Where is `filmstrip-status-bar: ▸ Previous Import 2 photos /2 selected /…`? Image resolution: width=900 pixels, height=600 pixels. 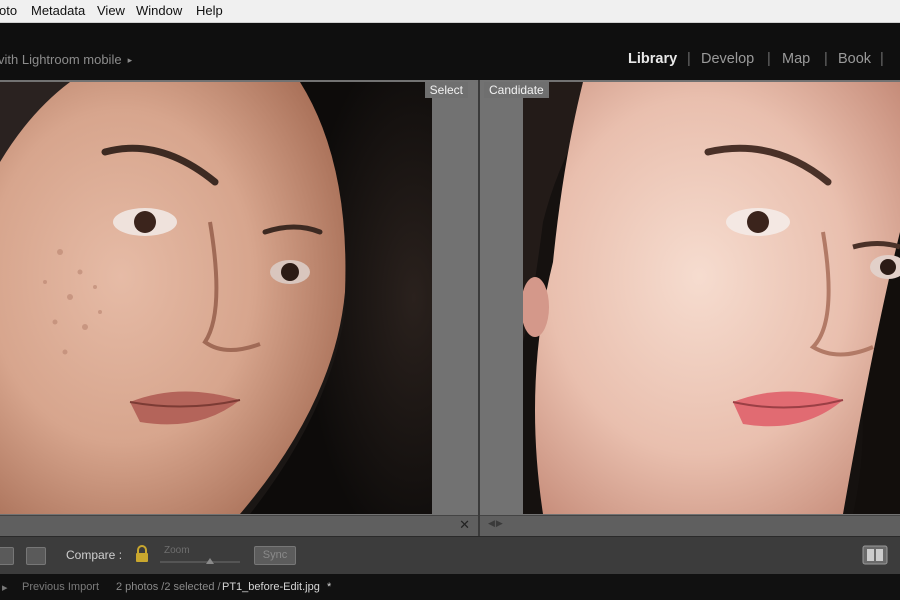
filmstrip-status-bar: ▸ Previous Import 2 photos /2 selected /… is located at coordinates (450, 587).